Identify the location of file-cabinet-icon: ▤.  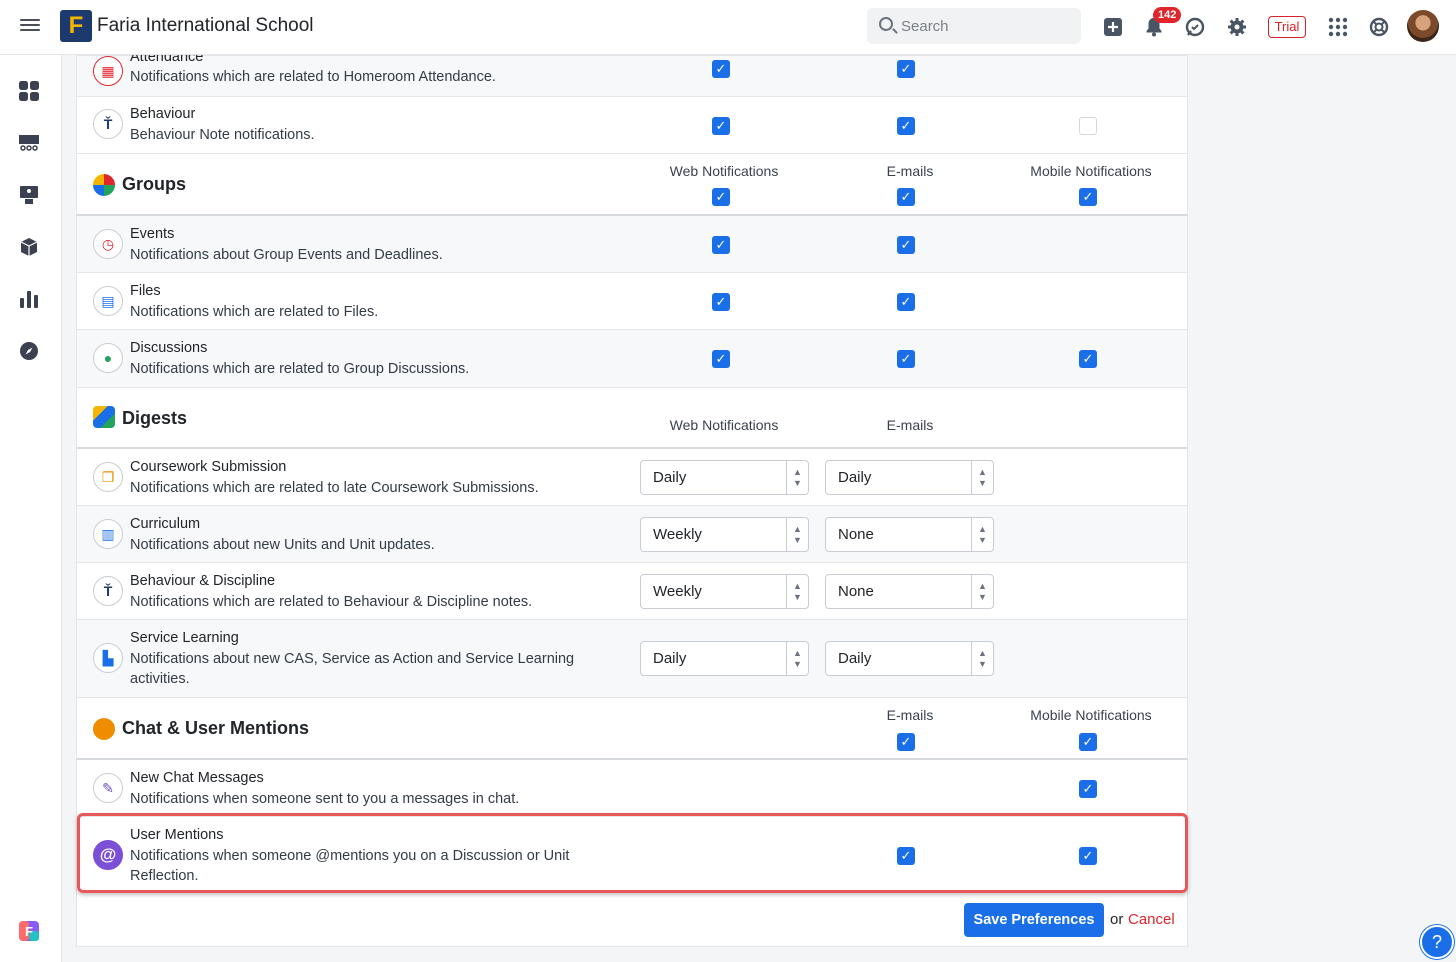
(108, 301).